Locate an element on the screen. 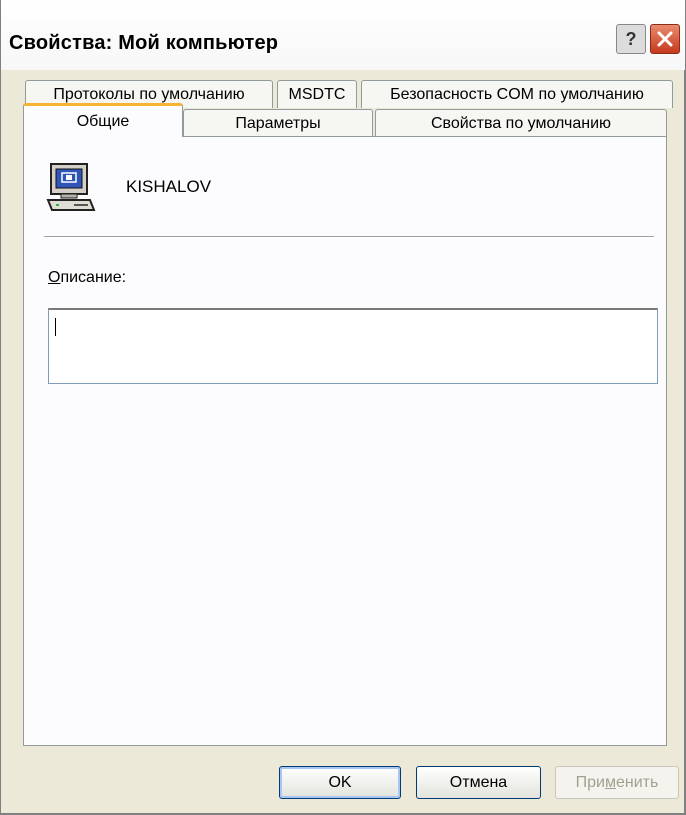  close-icon is located at coordinates (665, 39).